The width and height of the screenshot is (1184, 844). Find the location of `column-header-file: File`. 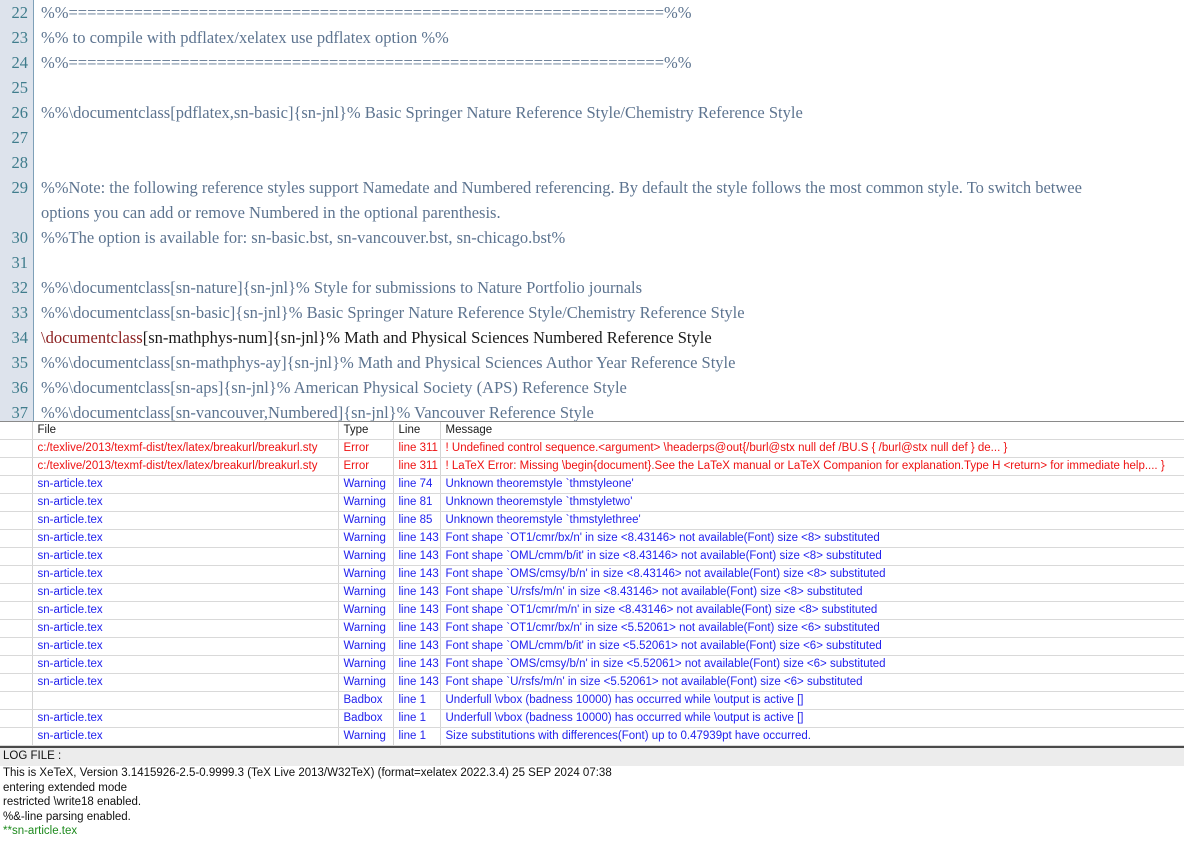

column-header-file: File is located at coordinates (185, 431).